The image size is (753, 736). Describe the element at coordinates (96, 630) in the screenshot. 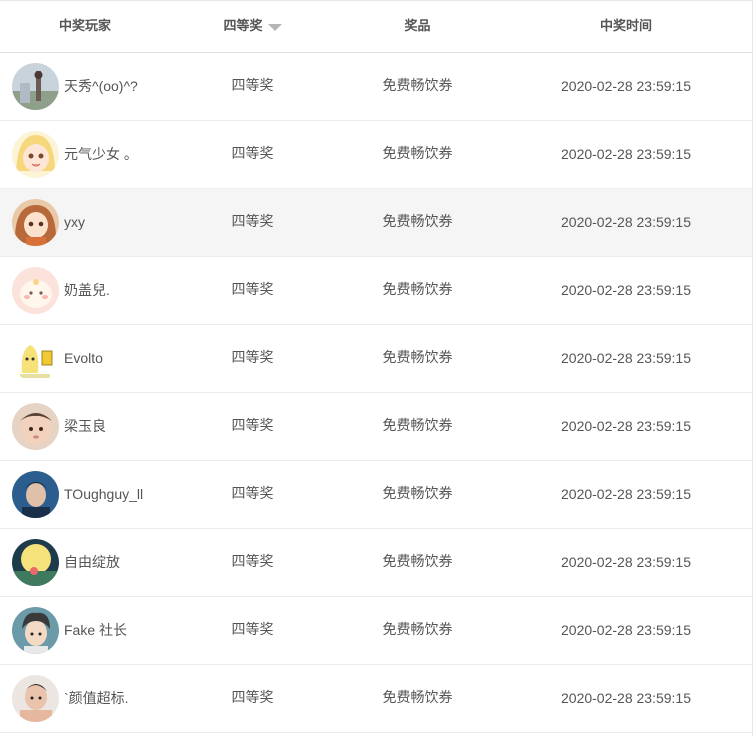

I see `player-name: Fake 社长` at that location.